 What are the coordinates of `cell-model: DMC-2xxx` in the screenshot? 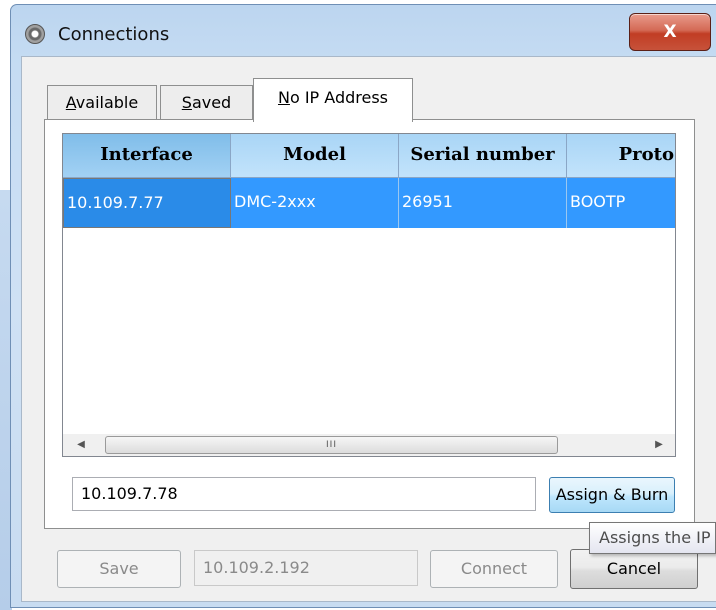 It's located at (315, 203).